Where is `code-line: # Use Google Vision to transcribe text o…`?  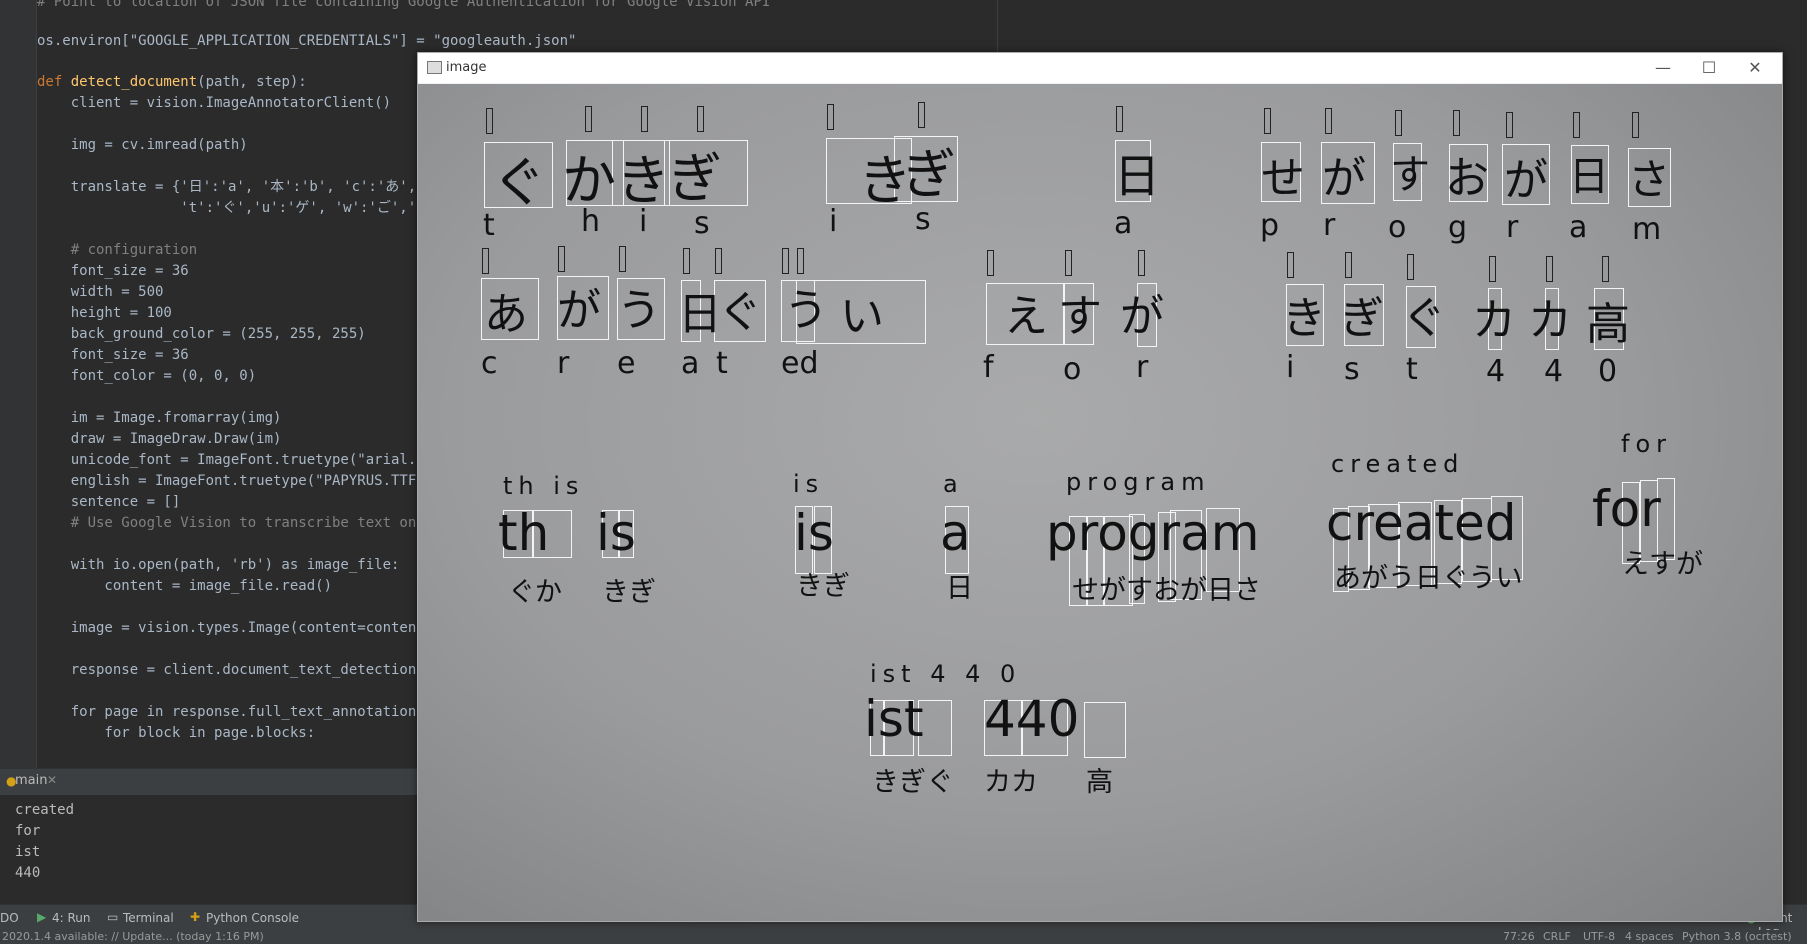
code-line: # Use Google Vision to transcribe text o… is located at coordinates (239, 523).